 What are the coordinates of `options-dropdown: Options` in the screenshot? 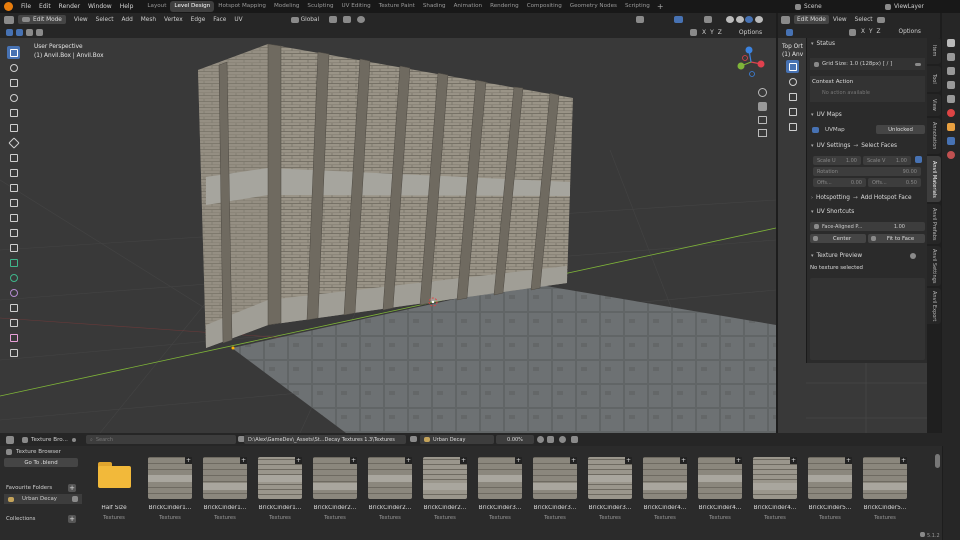 It's located at (750, 32).